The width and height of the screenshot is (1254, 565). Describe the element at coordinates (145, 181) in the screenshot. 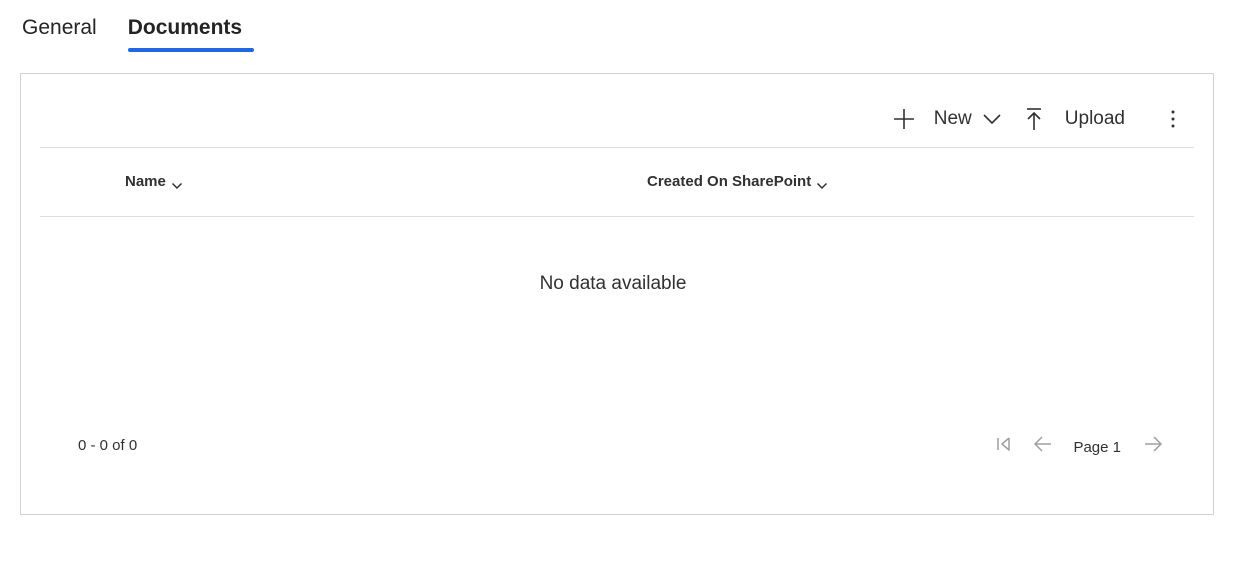

I see `column-header-name-label: Name` at that location.